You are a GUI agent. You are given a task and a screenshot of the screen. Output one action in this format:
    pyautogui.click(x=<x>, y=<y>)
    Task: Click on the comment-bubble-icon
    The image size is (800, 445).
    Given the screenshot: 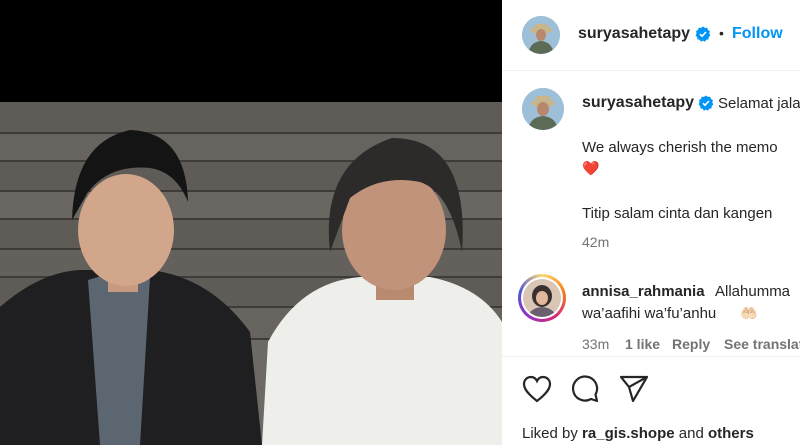 What is the action you would take?
    pyautogui.click(x=585, y=391)
    